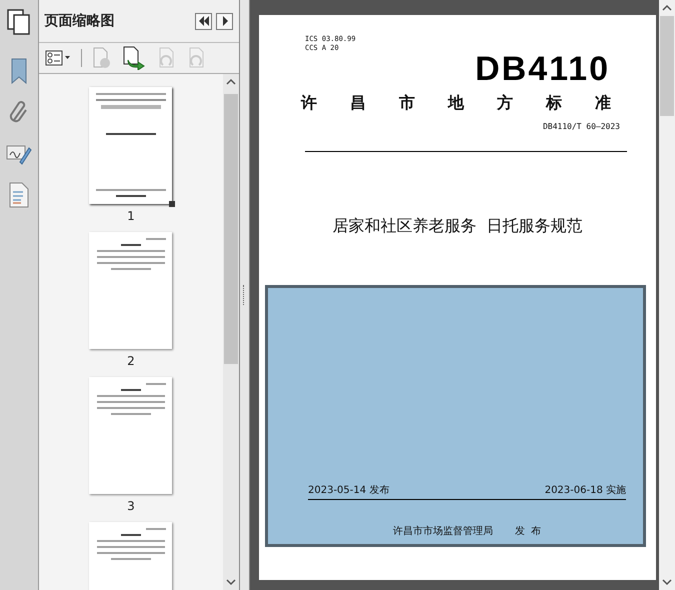 This screenshot has height=590, width=675. What do you see at coordinates (457, 226) in the screenshot?
I see `document-title: 居家和社区养老服务 日托服务规范` at bounding box center [457, 226].